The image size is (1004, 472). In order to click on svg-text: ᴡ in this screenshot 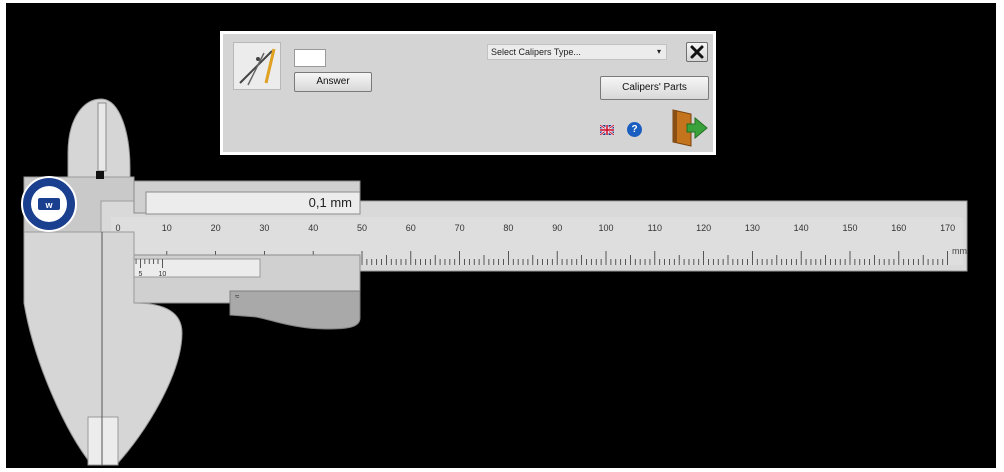, I will do `click(48, 205)`.